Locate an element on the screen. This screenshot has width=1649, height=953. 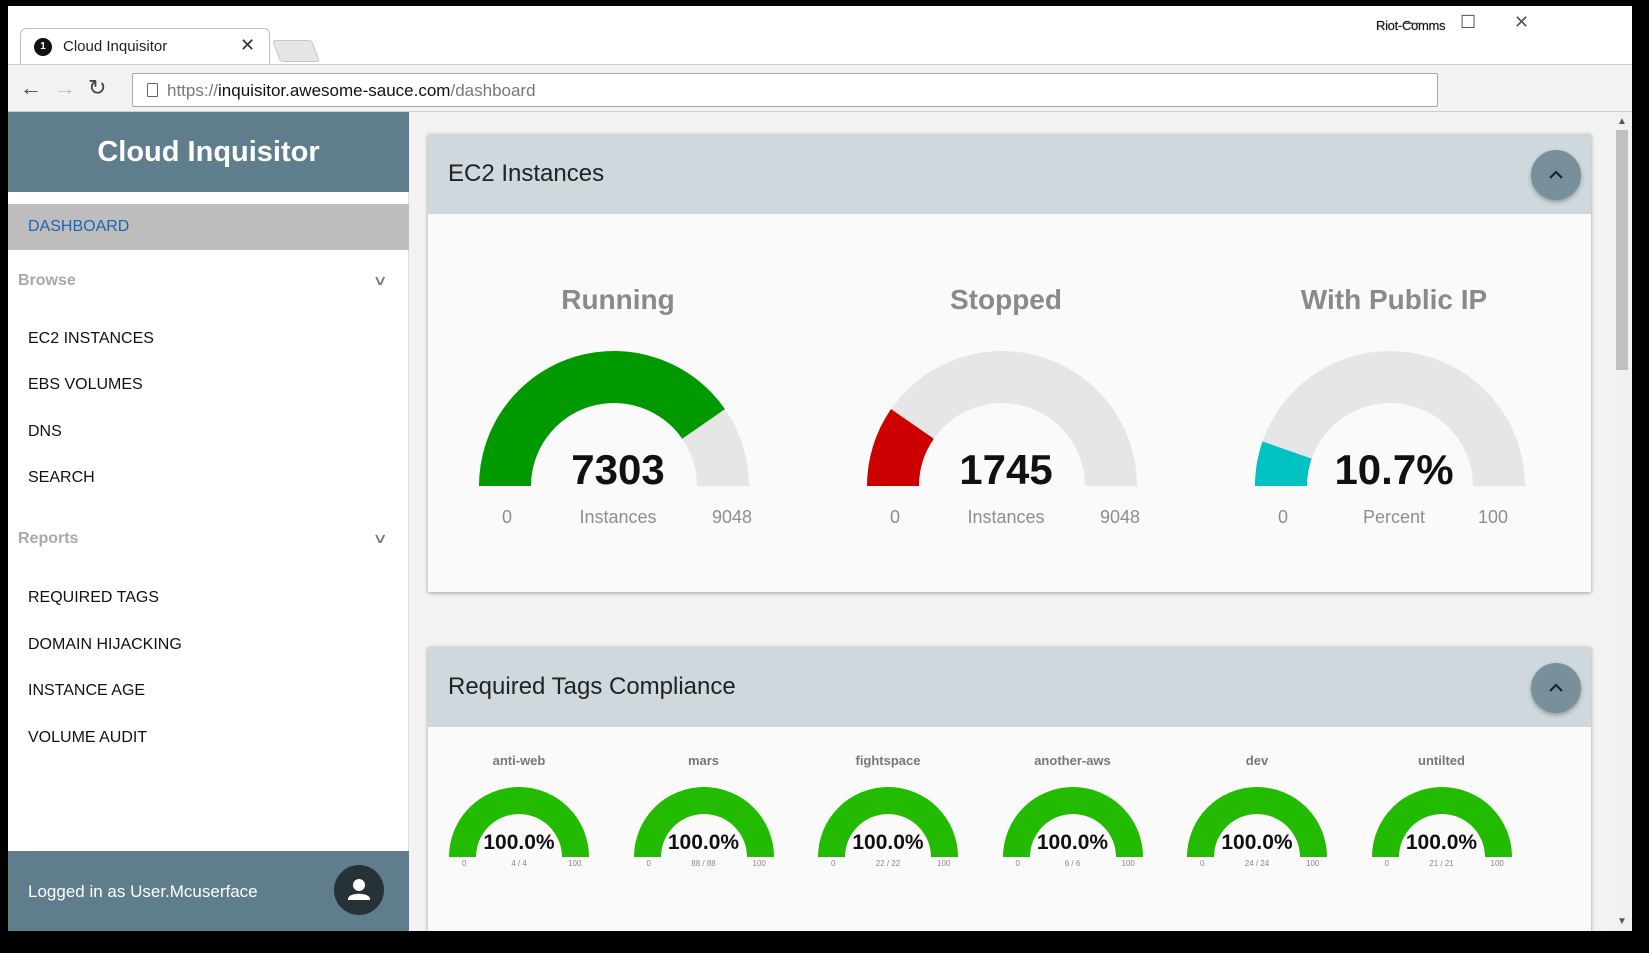
forward-arrow-icon: → is located at coordinates (65, 88).